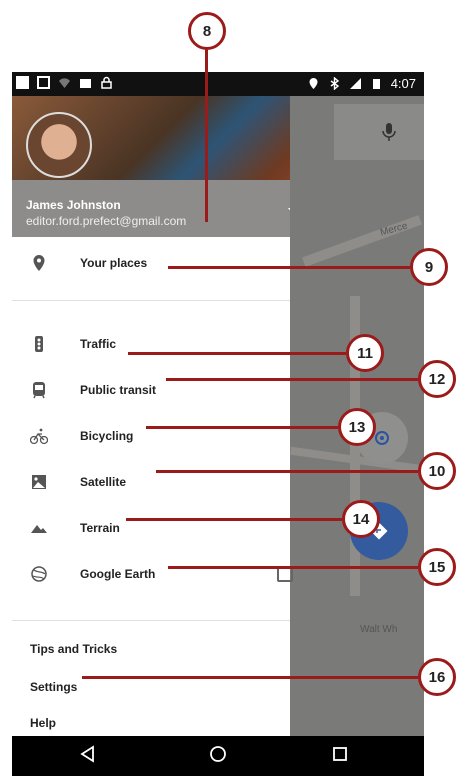  What do you see at coordinates (98, 344) in the screenshot?
I see `menu-item-label: Traffic` at bounding box center [98, 344].